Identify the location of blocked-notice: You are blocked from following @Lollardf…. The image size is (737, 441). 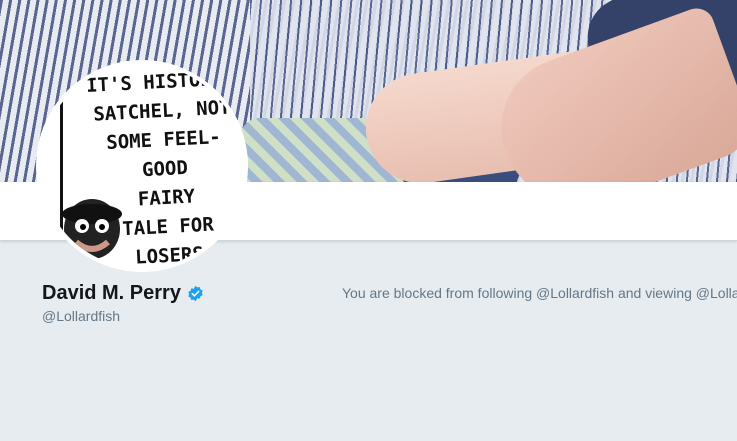
(539, 293).